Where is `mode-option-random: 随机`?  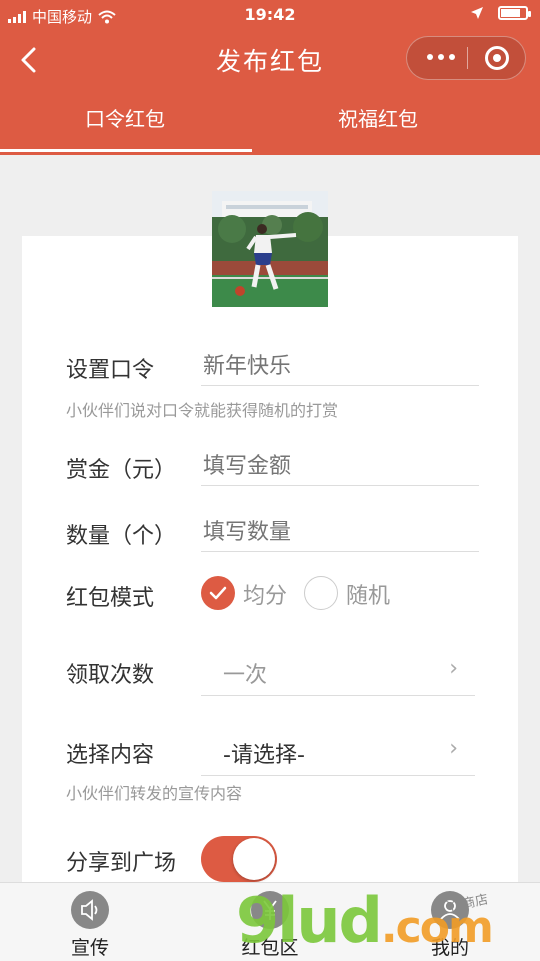 mode-option-random: 随机 is located at coordinates (368, 594).